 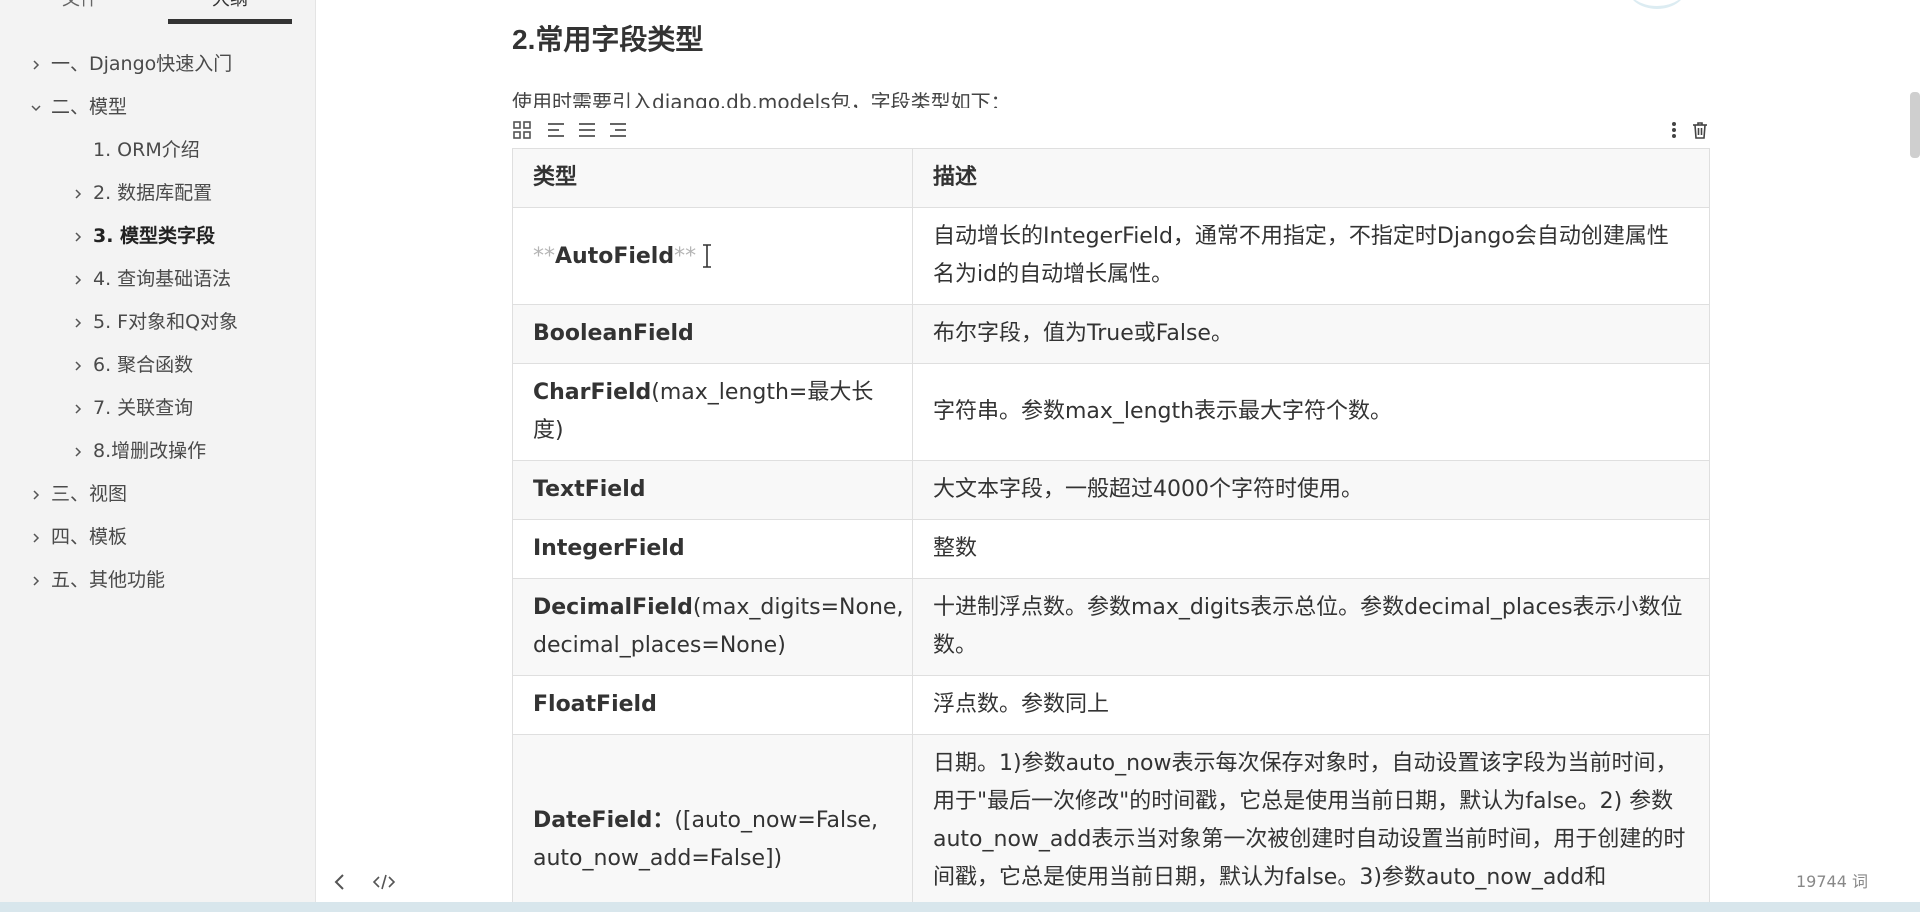 What do you see at coordinates (89, 494) in the screenshot?
I see `outline-item-label: 三、视图` at bounding box center [89, 494].